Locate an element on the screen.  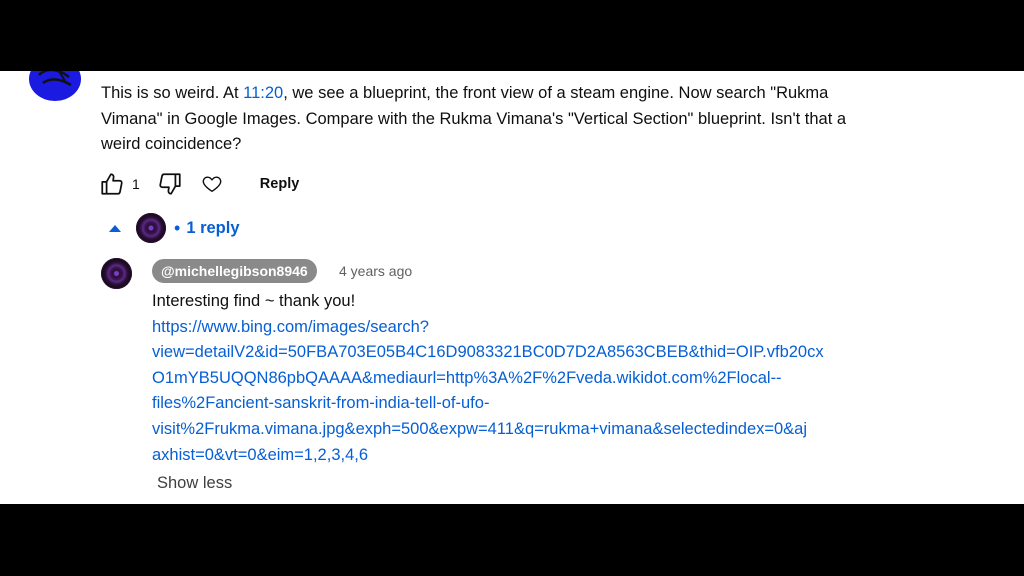
reply-author-mini-avatar is located at coordinates (151, 228).